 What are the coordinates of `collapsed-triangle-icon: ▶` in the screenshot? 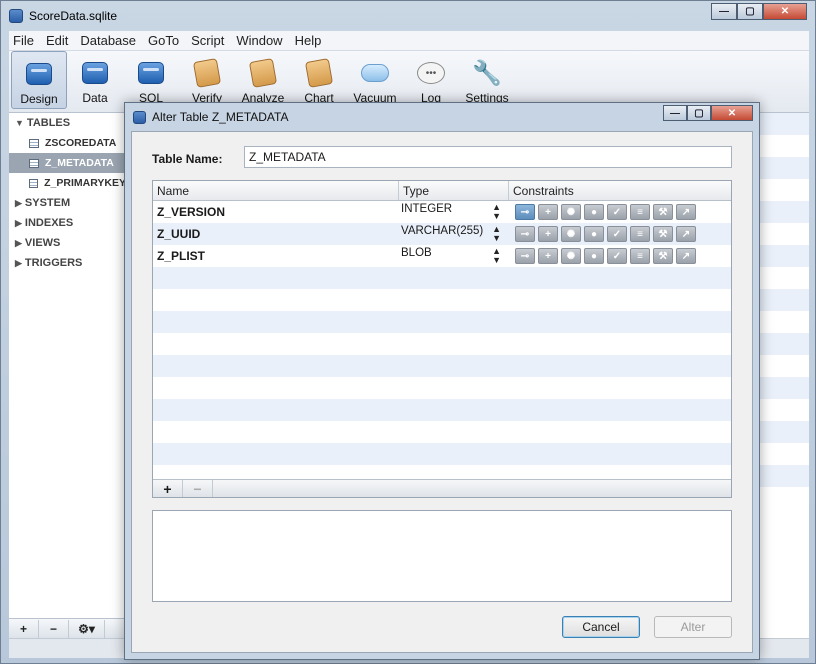 It's located at (18, 262).